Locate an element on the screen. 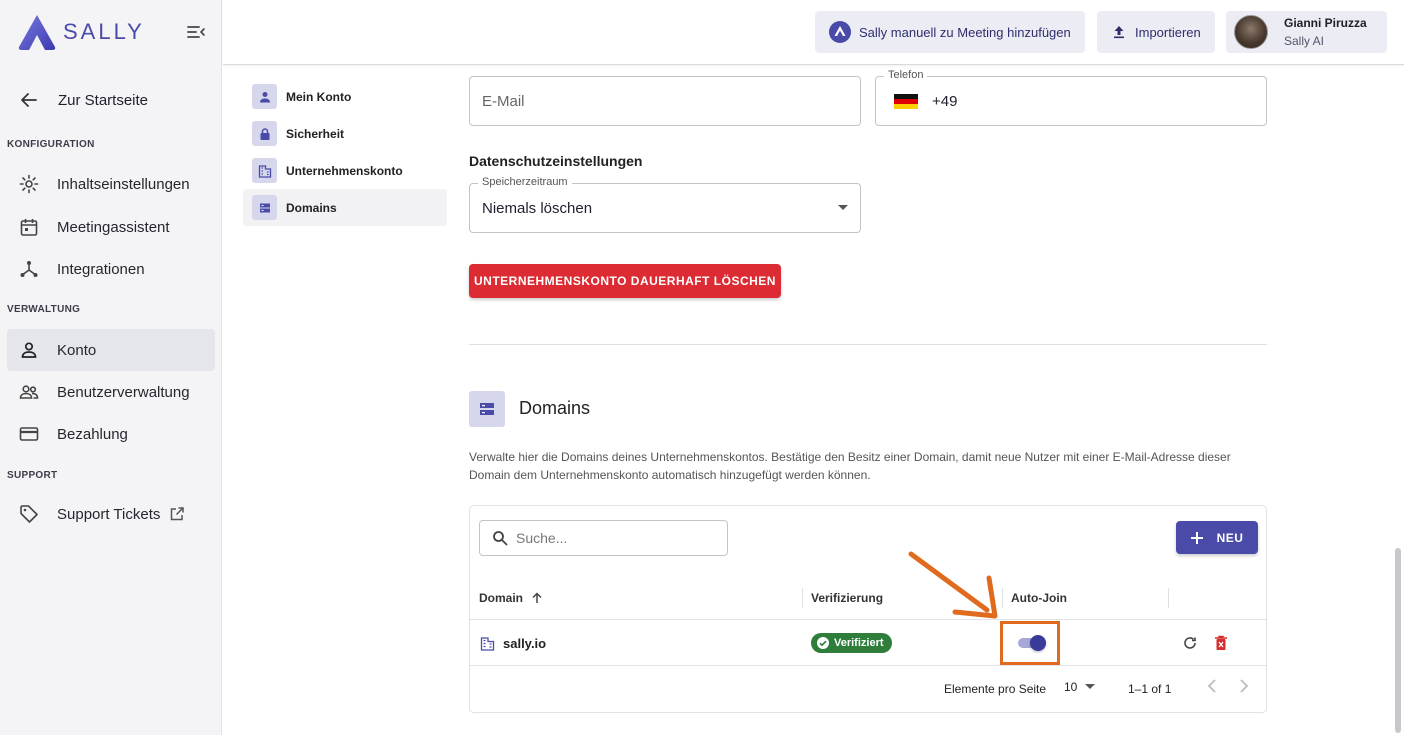  subnav-label: Sicherheit is located at coordinates (315, 133).